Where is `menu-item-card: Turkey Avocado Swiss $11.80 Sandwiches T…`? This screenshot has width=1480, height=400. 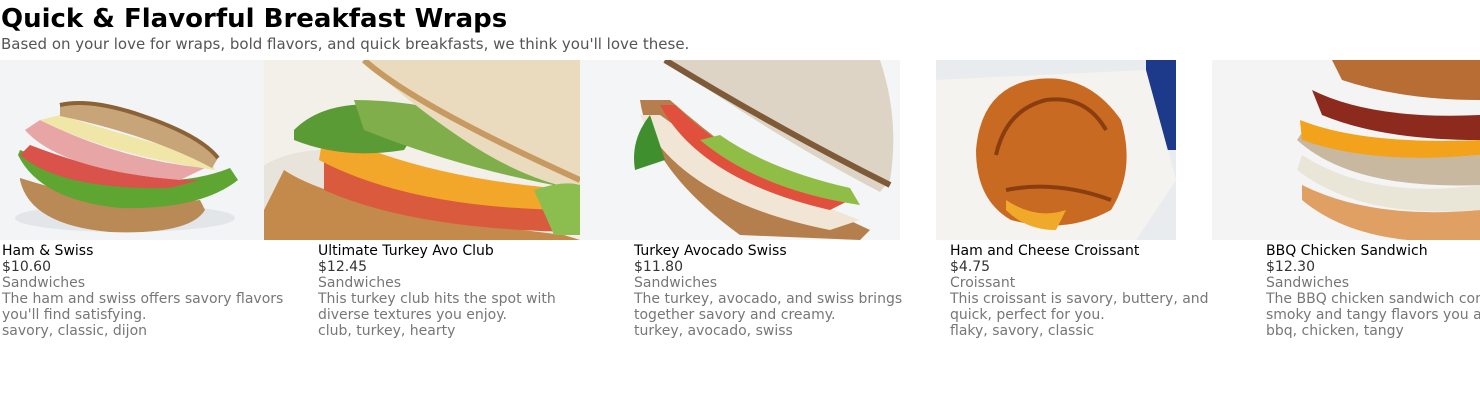 menu-item-card: Turkey Avocado Swiss $11.80 Sandwiches T… is located at coordinates (789, 291).